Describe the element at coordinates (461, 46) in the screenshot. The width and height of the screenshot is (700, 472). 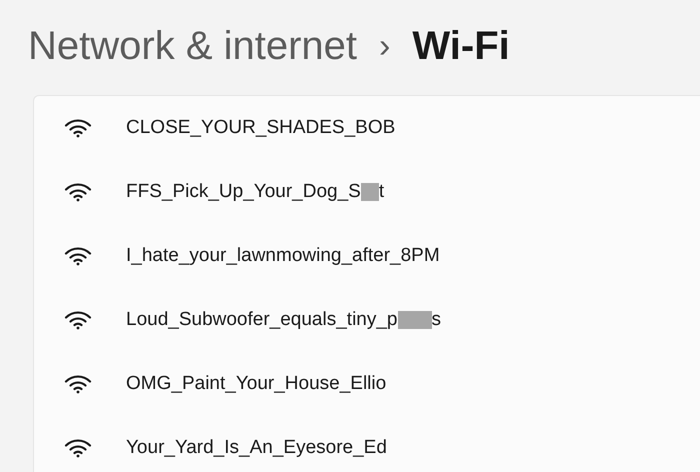
I see `page-title: Wi-Fi` at that location.